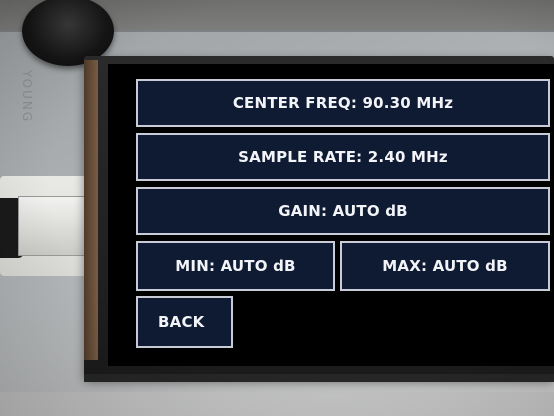  What do you see at coordinates (343, 157) in the screenshot?
I see `sample-rate-button: SAMPLE RATE: 2.40 MHz` at bounding box center [343, 157].